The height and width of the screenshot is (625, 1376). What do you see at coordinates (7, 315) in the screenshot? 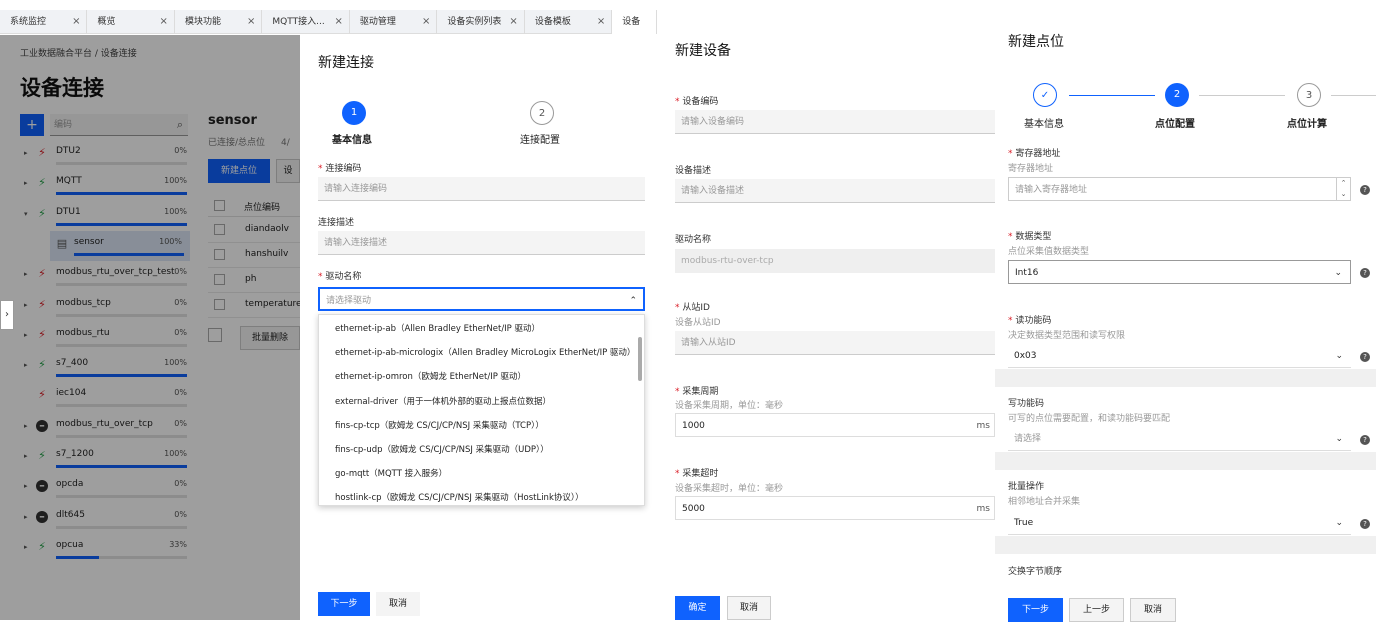
I see `expand-sidebar-icon: ›` at bounding box center [7, 315].